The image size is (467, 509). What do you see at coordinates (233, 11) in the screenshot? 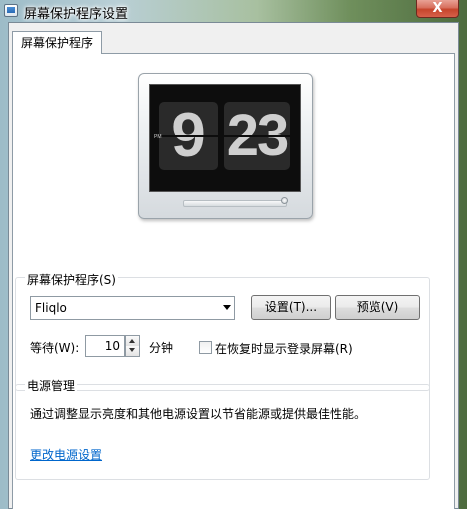
I see `title-bar: 屏幕保护程序设置 X` at bounding box center [233, 11].